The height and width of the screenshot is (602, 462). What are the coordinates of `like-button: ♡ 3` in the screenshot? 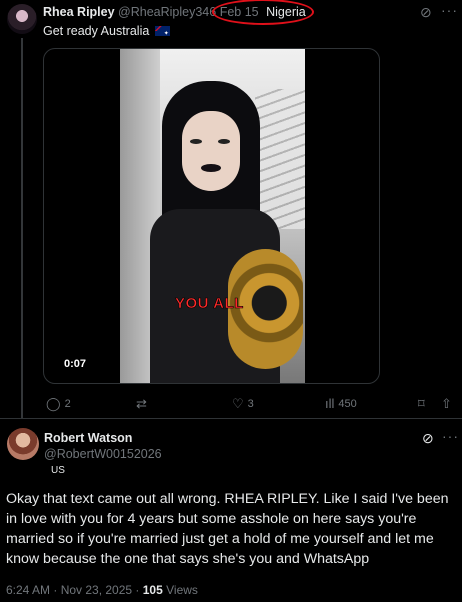 It's located at (243, 404).